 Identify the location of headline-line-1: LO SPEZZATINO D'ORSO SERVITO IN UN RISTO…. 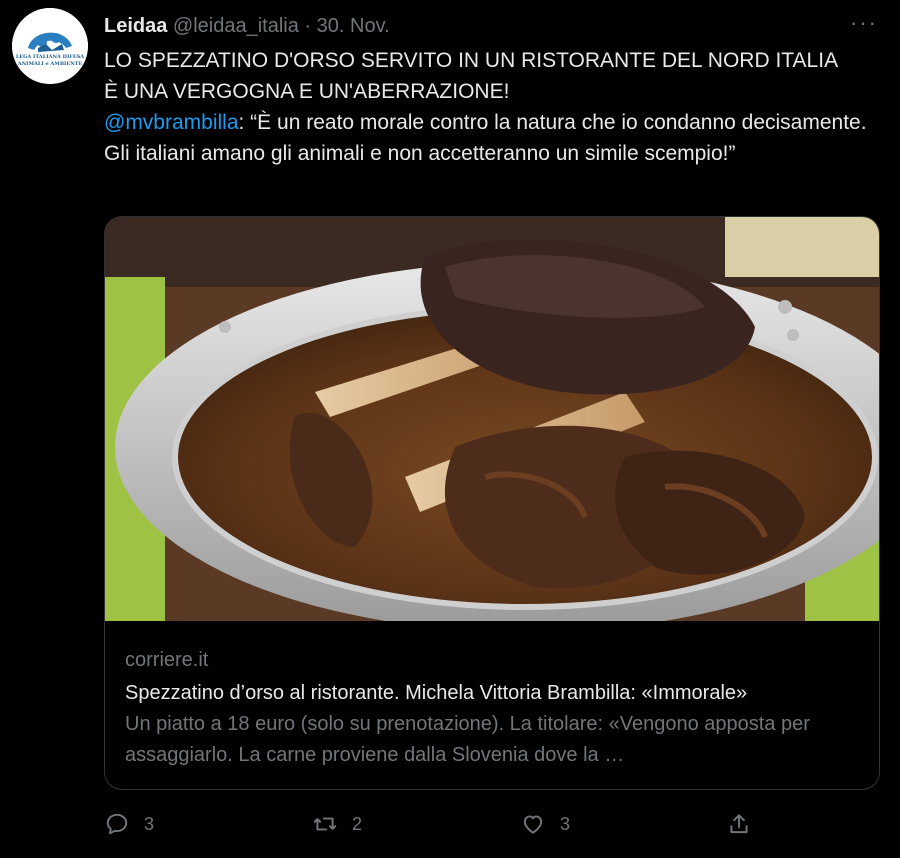
(471, 60).